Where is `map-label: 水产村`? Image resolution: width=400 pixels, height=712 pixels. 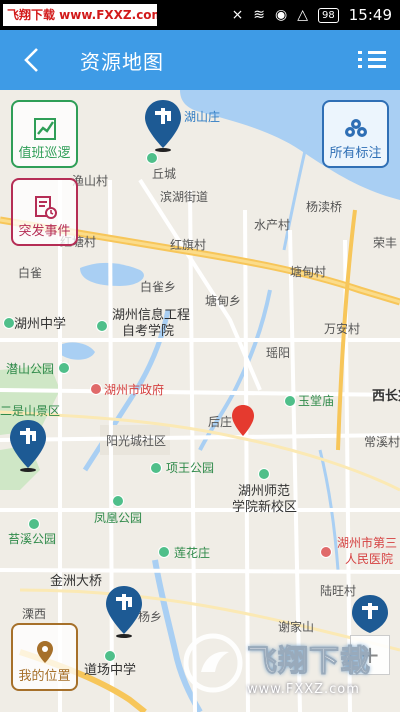 map-label: 水产村 is located at coordinates (272, 225).